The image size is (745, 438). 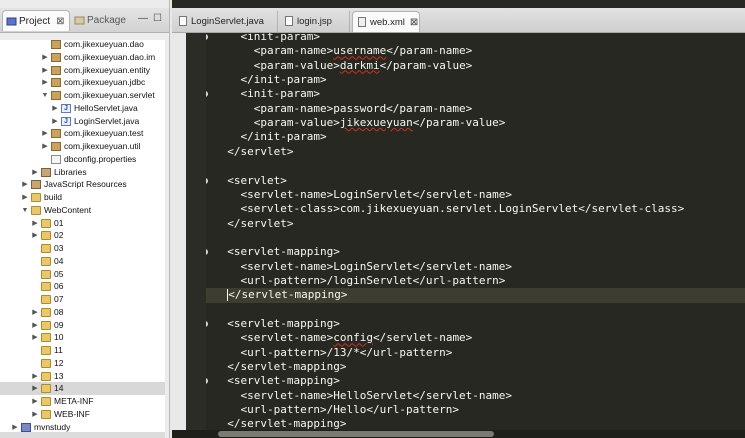 I want to click on java-file-icon, so click(x=183, y=21).